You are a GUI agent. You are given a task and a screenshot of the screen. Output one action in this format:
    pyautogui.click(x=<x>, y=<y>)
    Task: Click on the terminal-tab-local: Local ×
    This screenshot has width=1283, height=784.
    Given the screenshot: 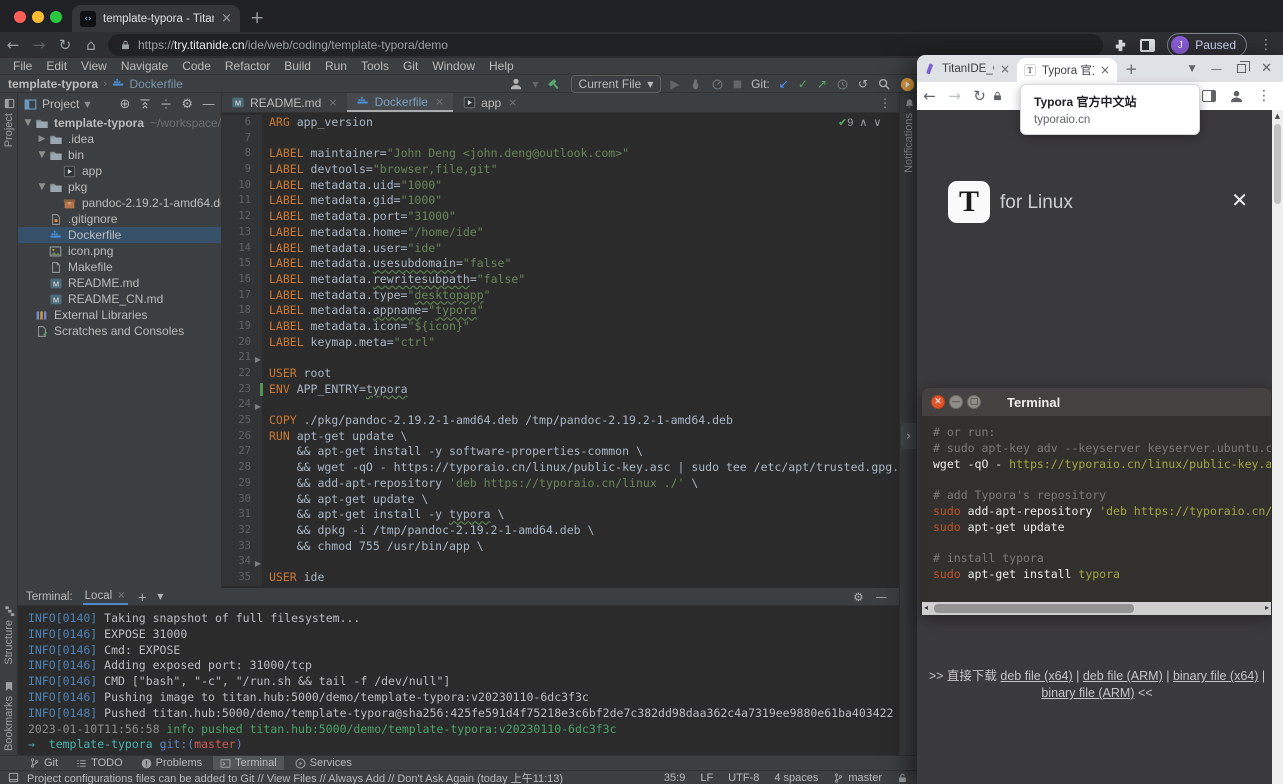 What is the action you would take?
    pyautogui.click(x=105, y=596)
    